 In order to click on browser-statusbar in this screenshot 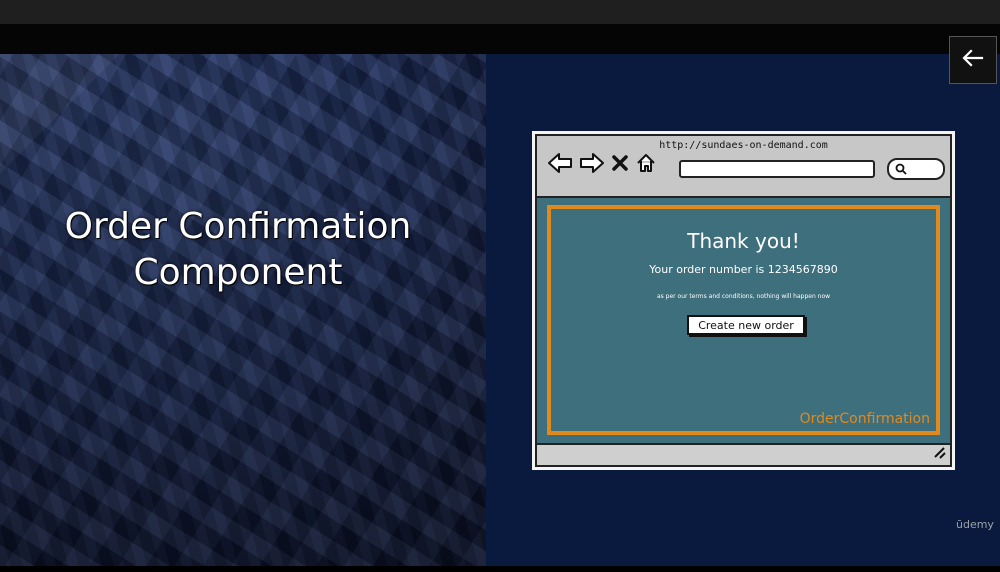, I will do `click(743, 454)`.